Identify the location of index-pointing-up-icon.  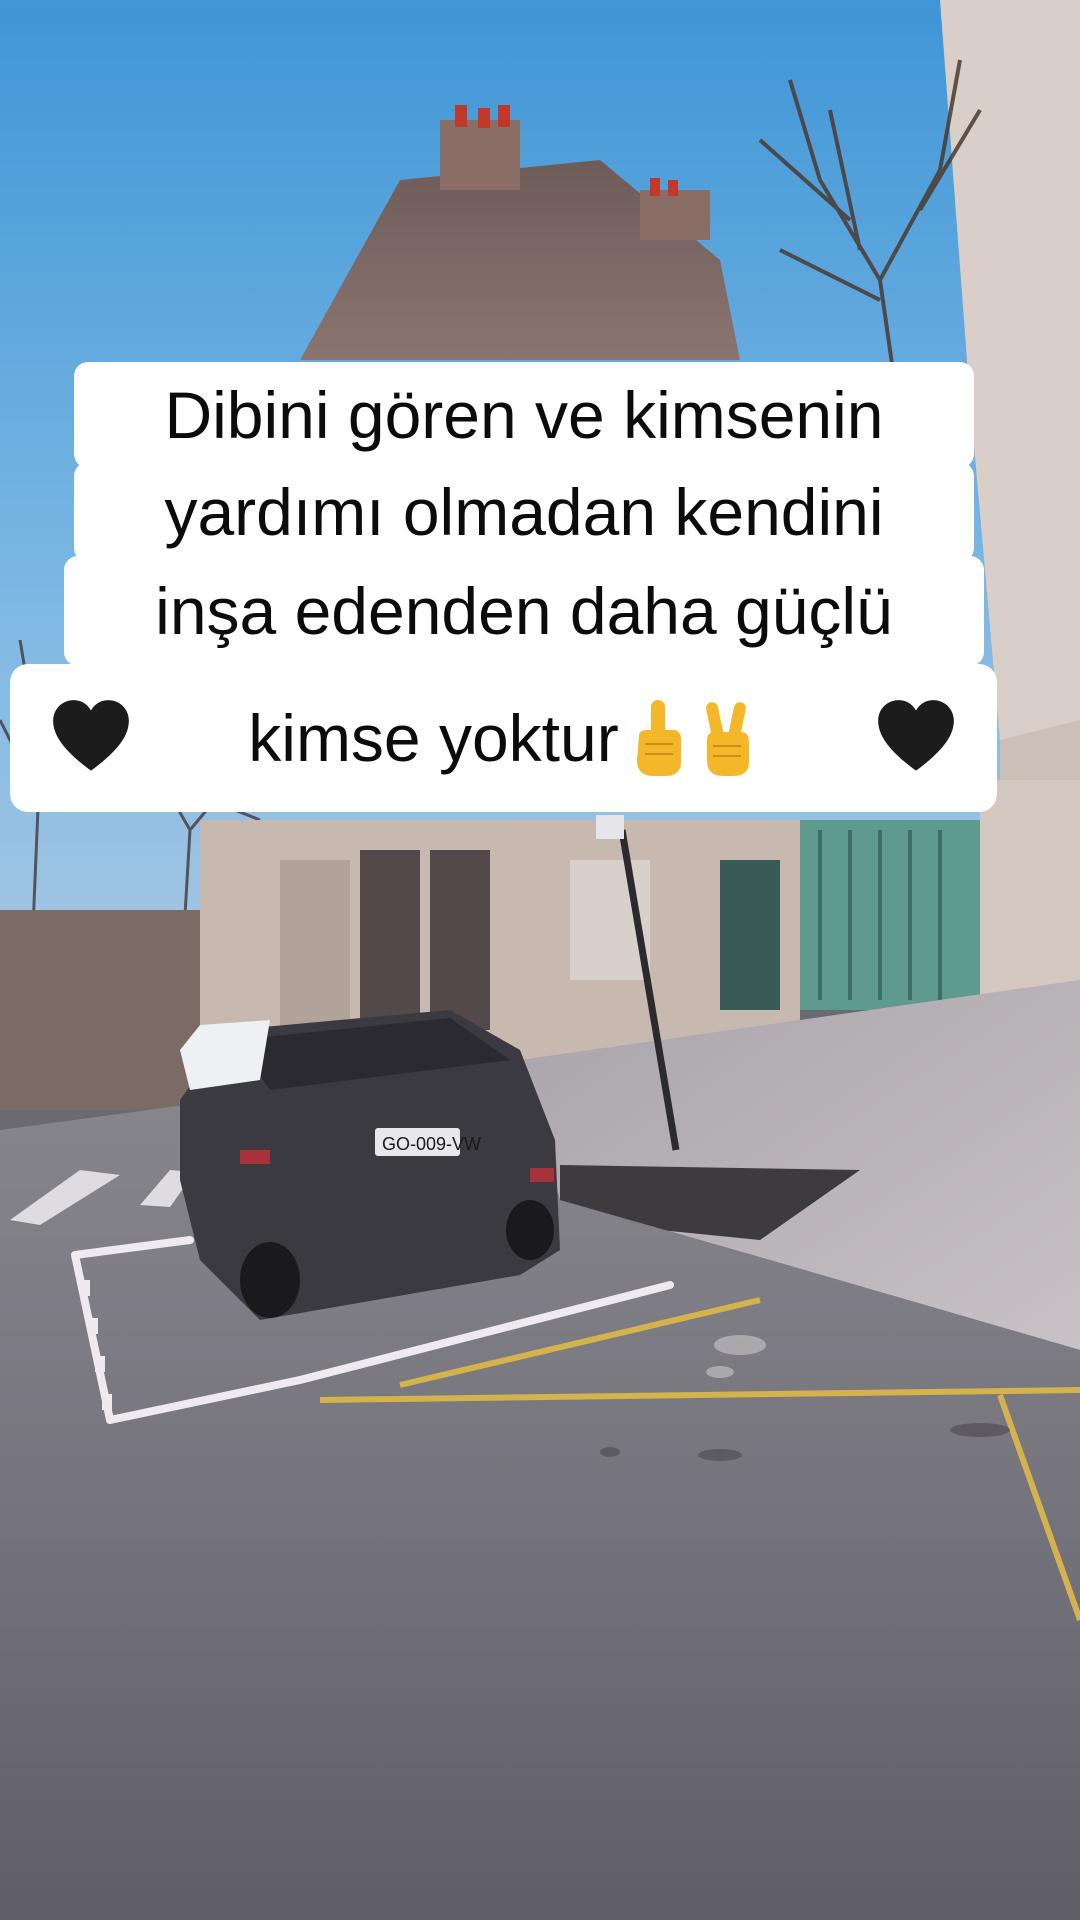
(658, 738).